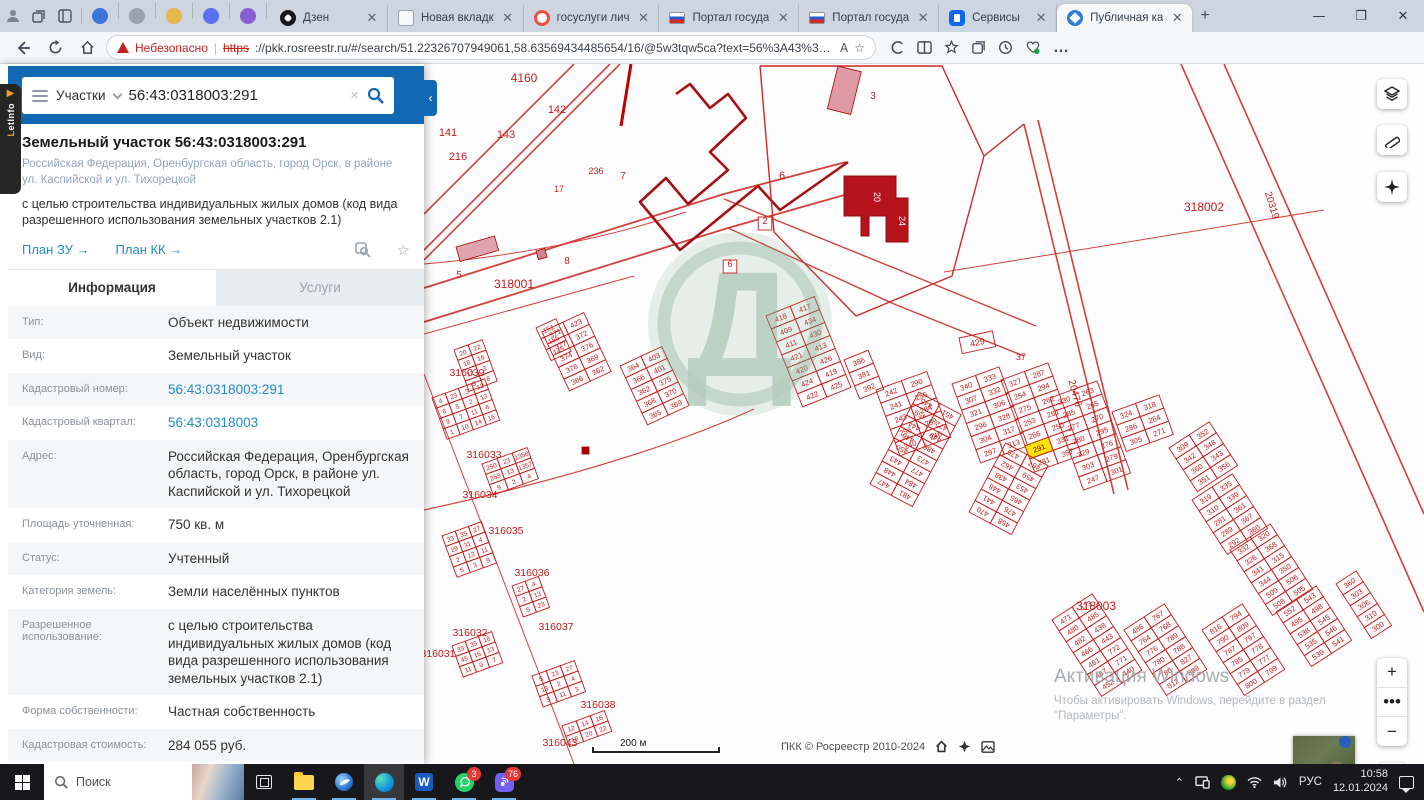 The image size is (1424, 800). What do you see at coordinates (1280, 782) in the screenshot?
I see `volume-icon` at bounding box center [1280, 782].